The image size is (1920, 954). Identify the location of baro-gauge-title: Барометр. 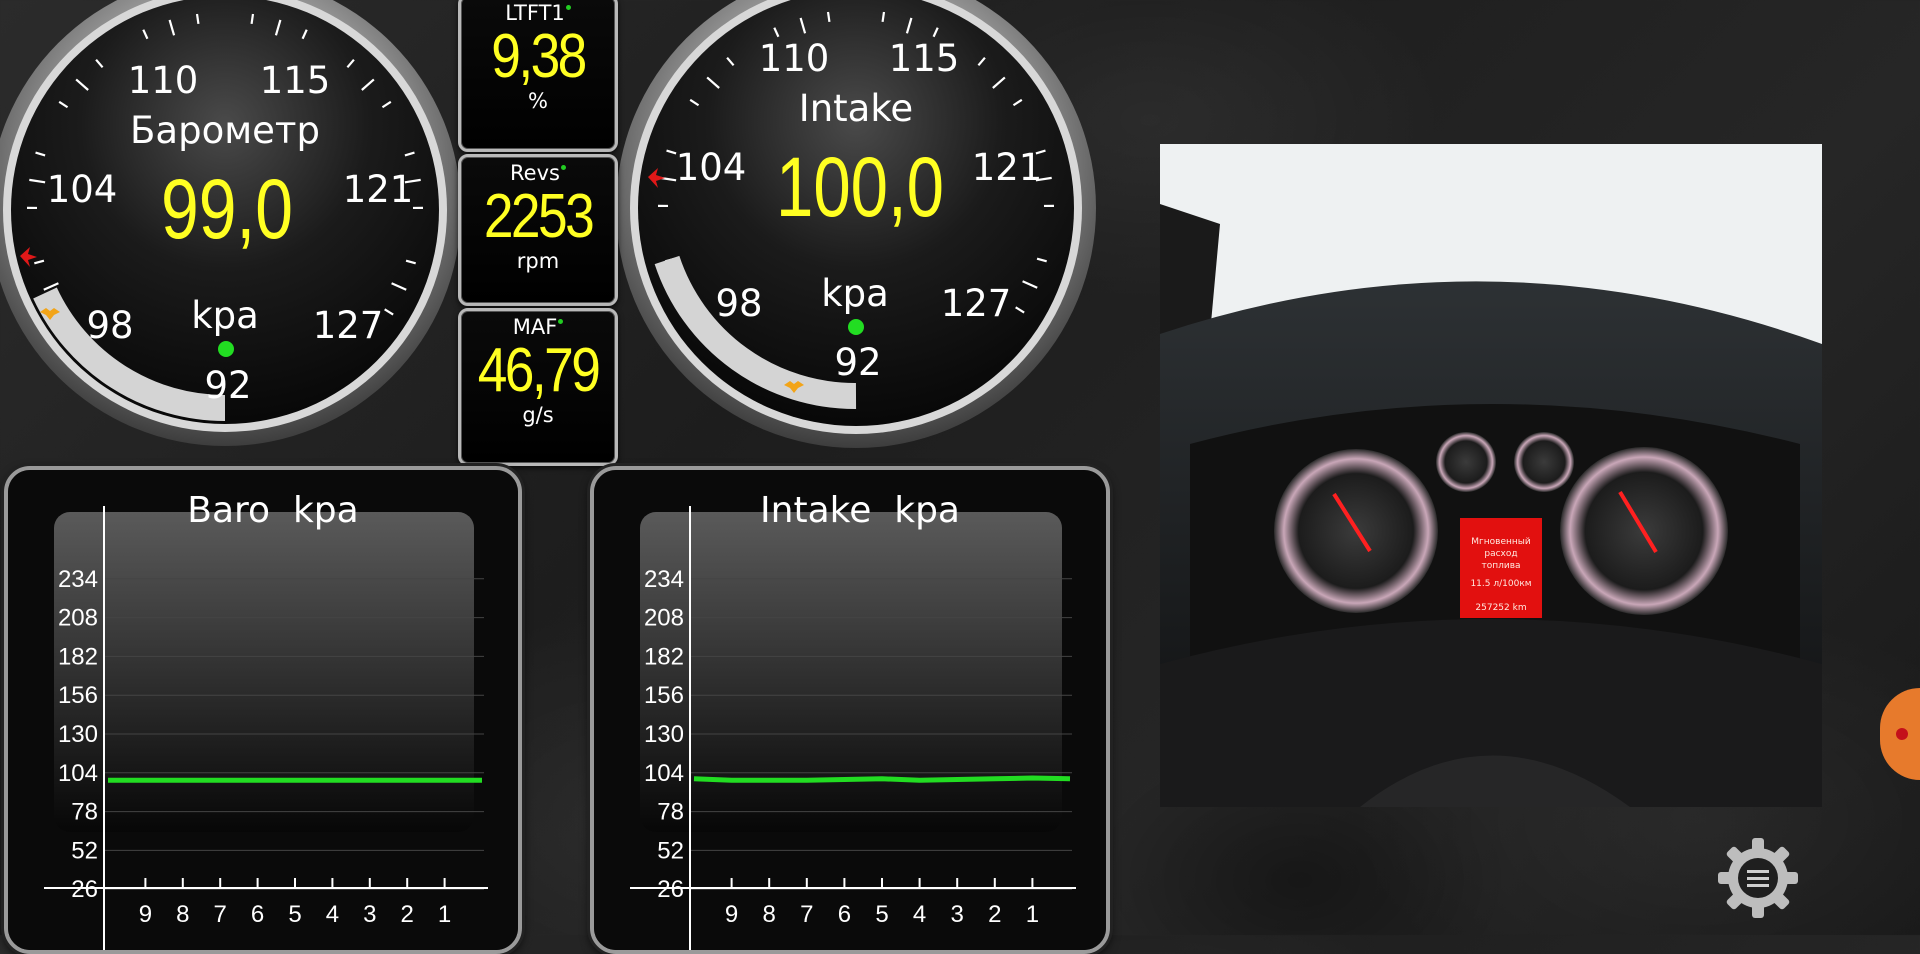
(225, 130).